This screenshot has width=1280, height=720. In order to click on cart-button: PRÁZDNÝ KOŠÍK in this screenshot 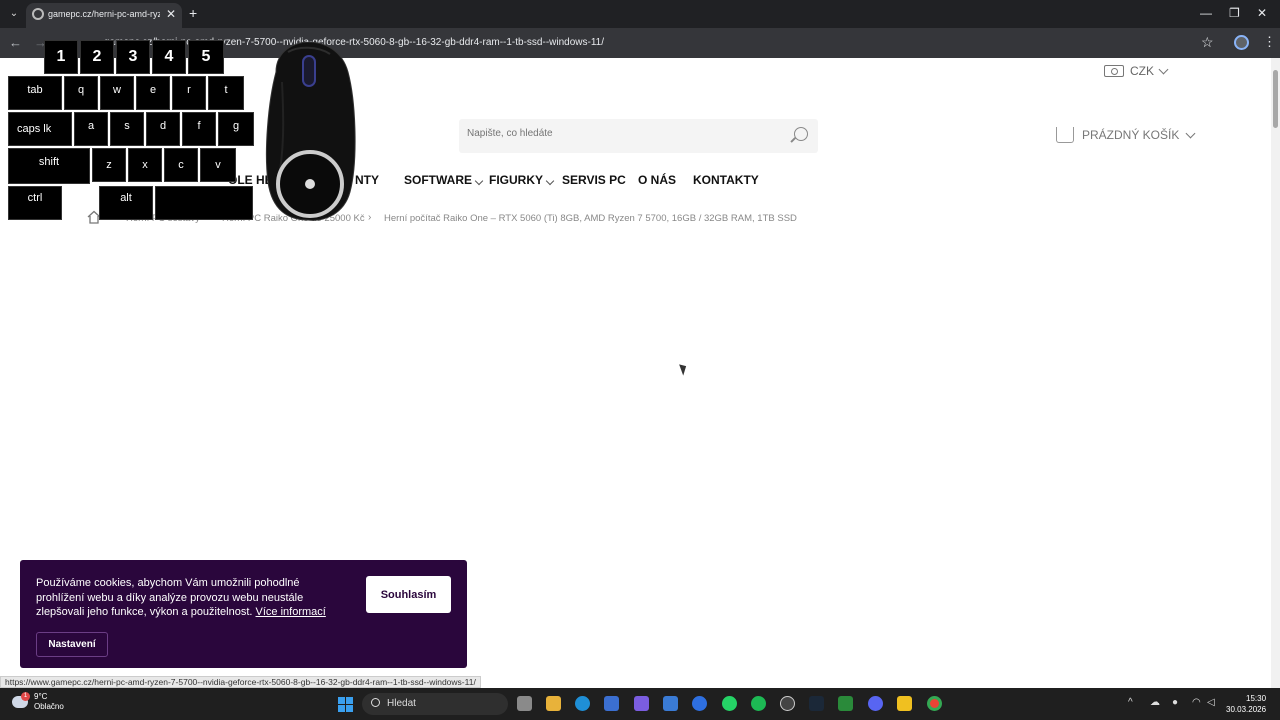, I will do `click(1126, 135)`.